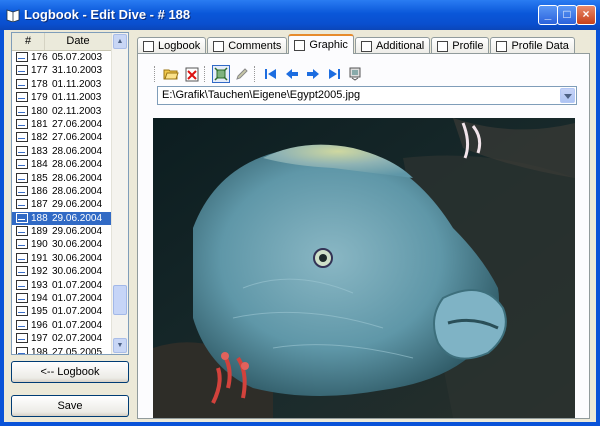 Image resolution: width=600 pixels, height=426 pixels. Describe the element at coordinates (39, 312) in the screenshot. I see `dive-number: 195` at that location.